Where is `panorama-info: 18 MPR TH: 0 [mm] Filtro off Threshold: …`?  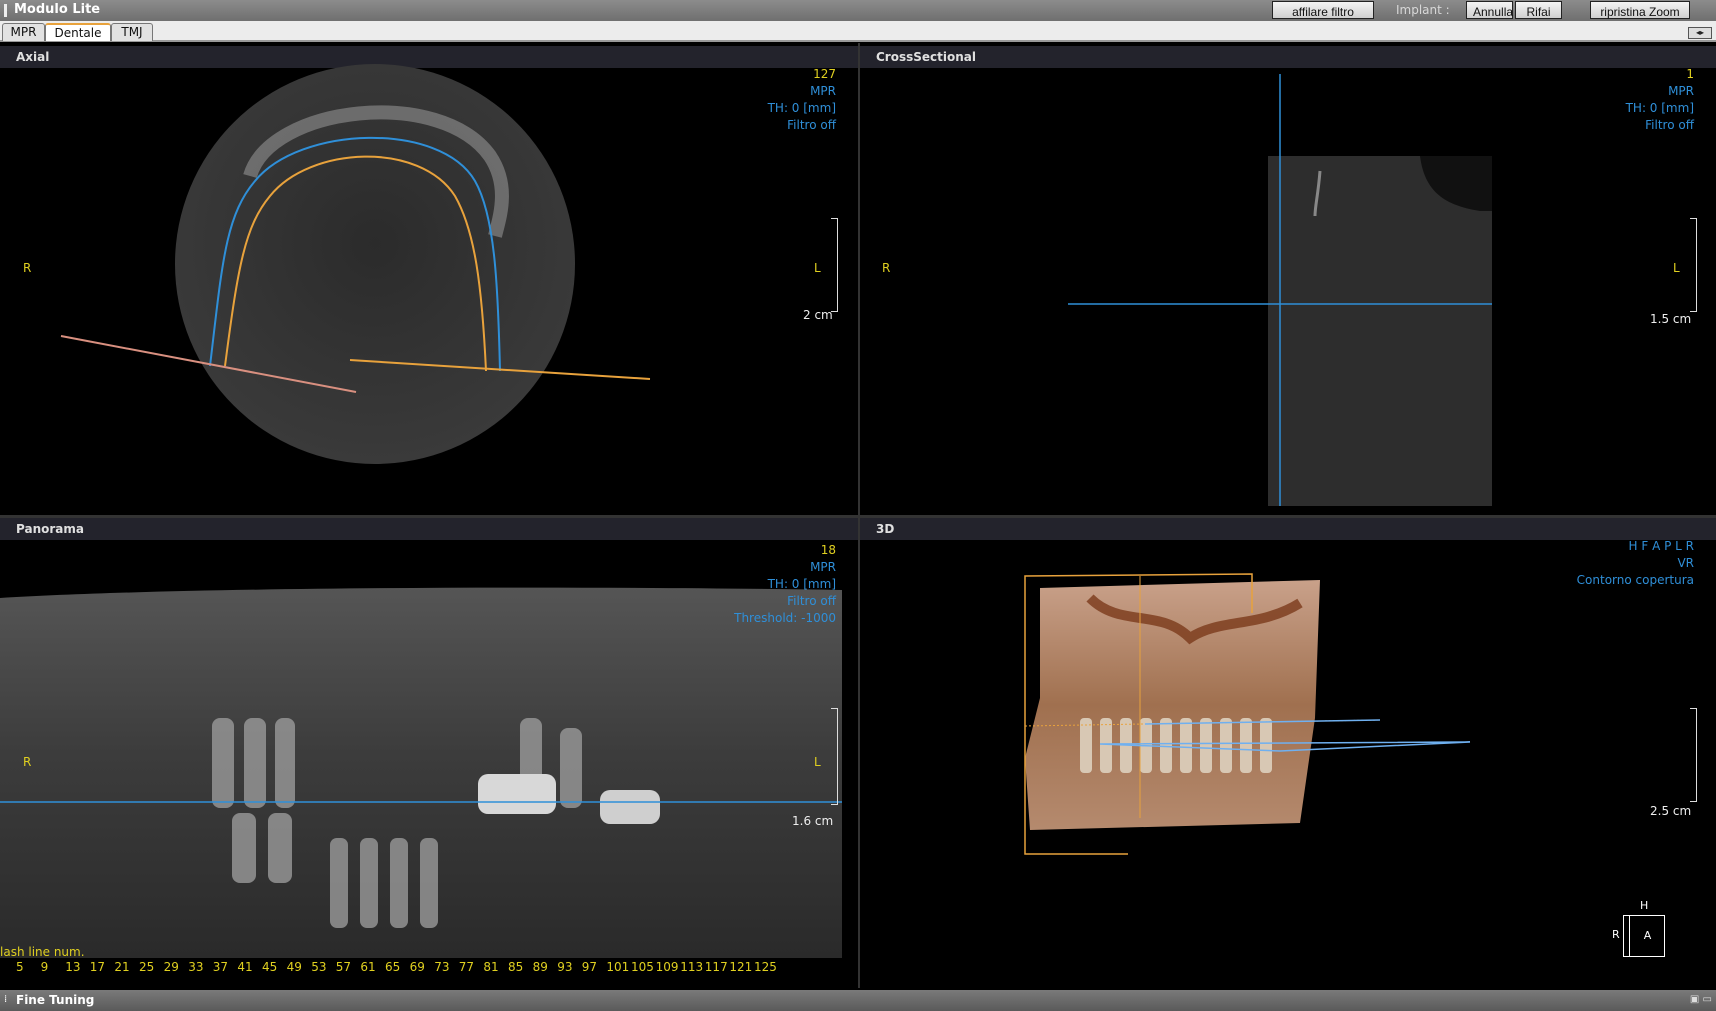
panorama-info: 18 MPR TH: 0 [mm] Filtro off Threshold: … is located at coordinates (785, 584).